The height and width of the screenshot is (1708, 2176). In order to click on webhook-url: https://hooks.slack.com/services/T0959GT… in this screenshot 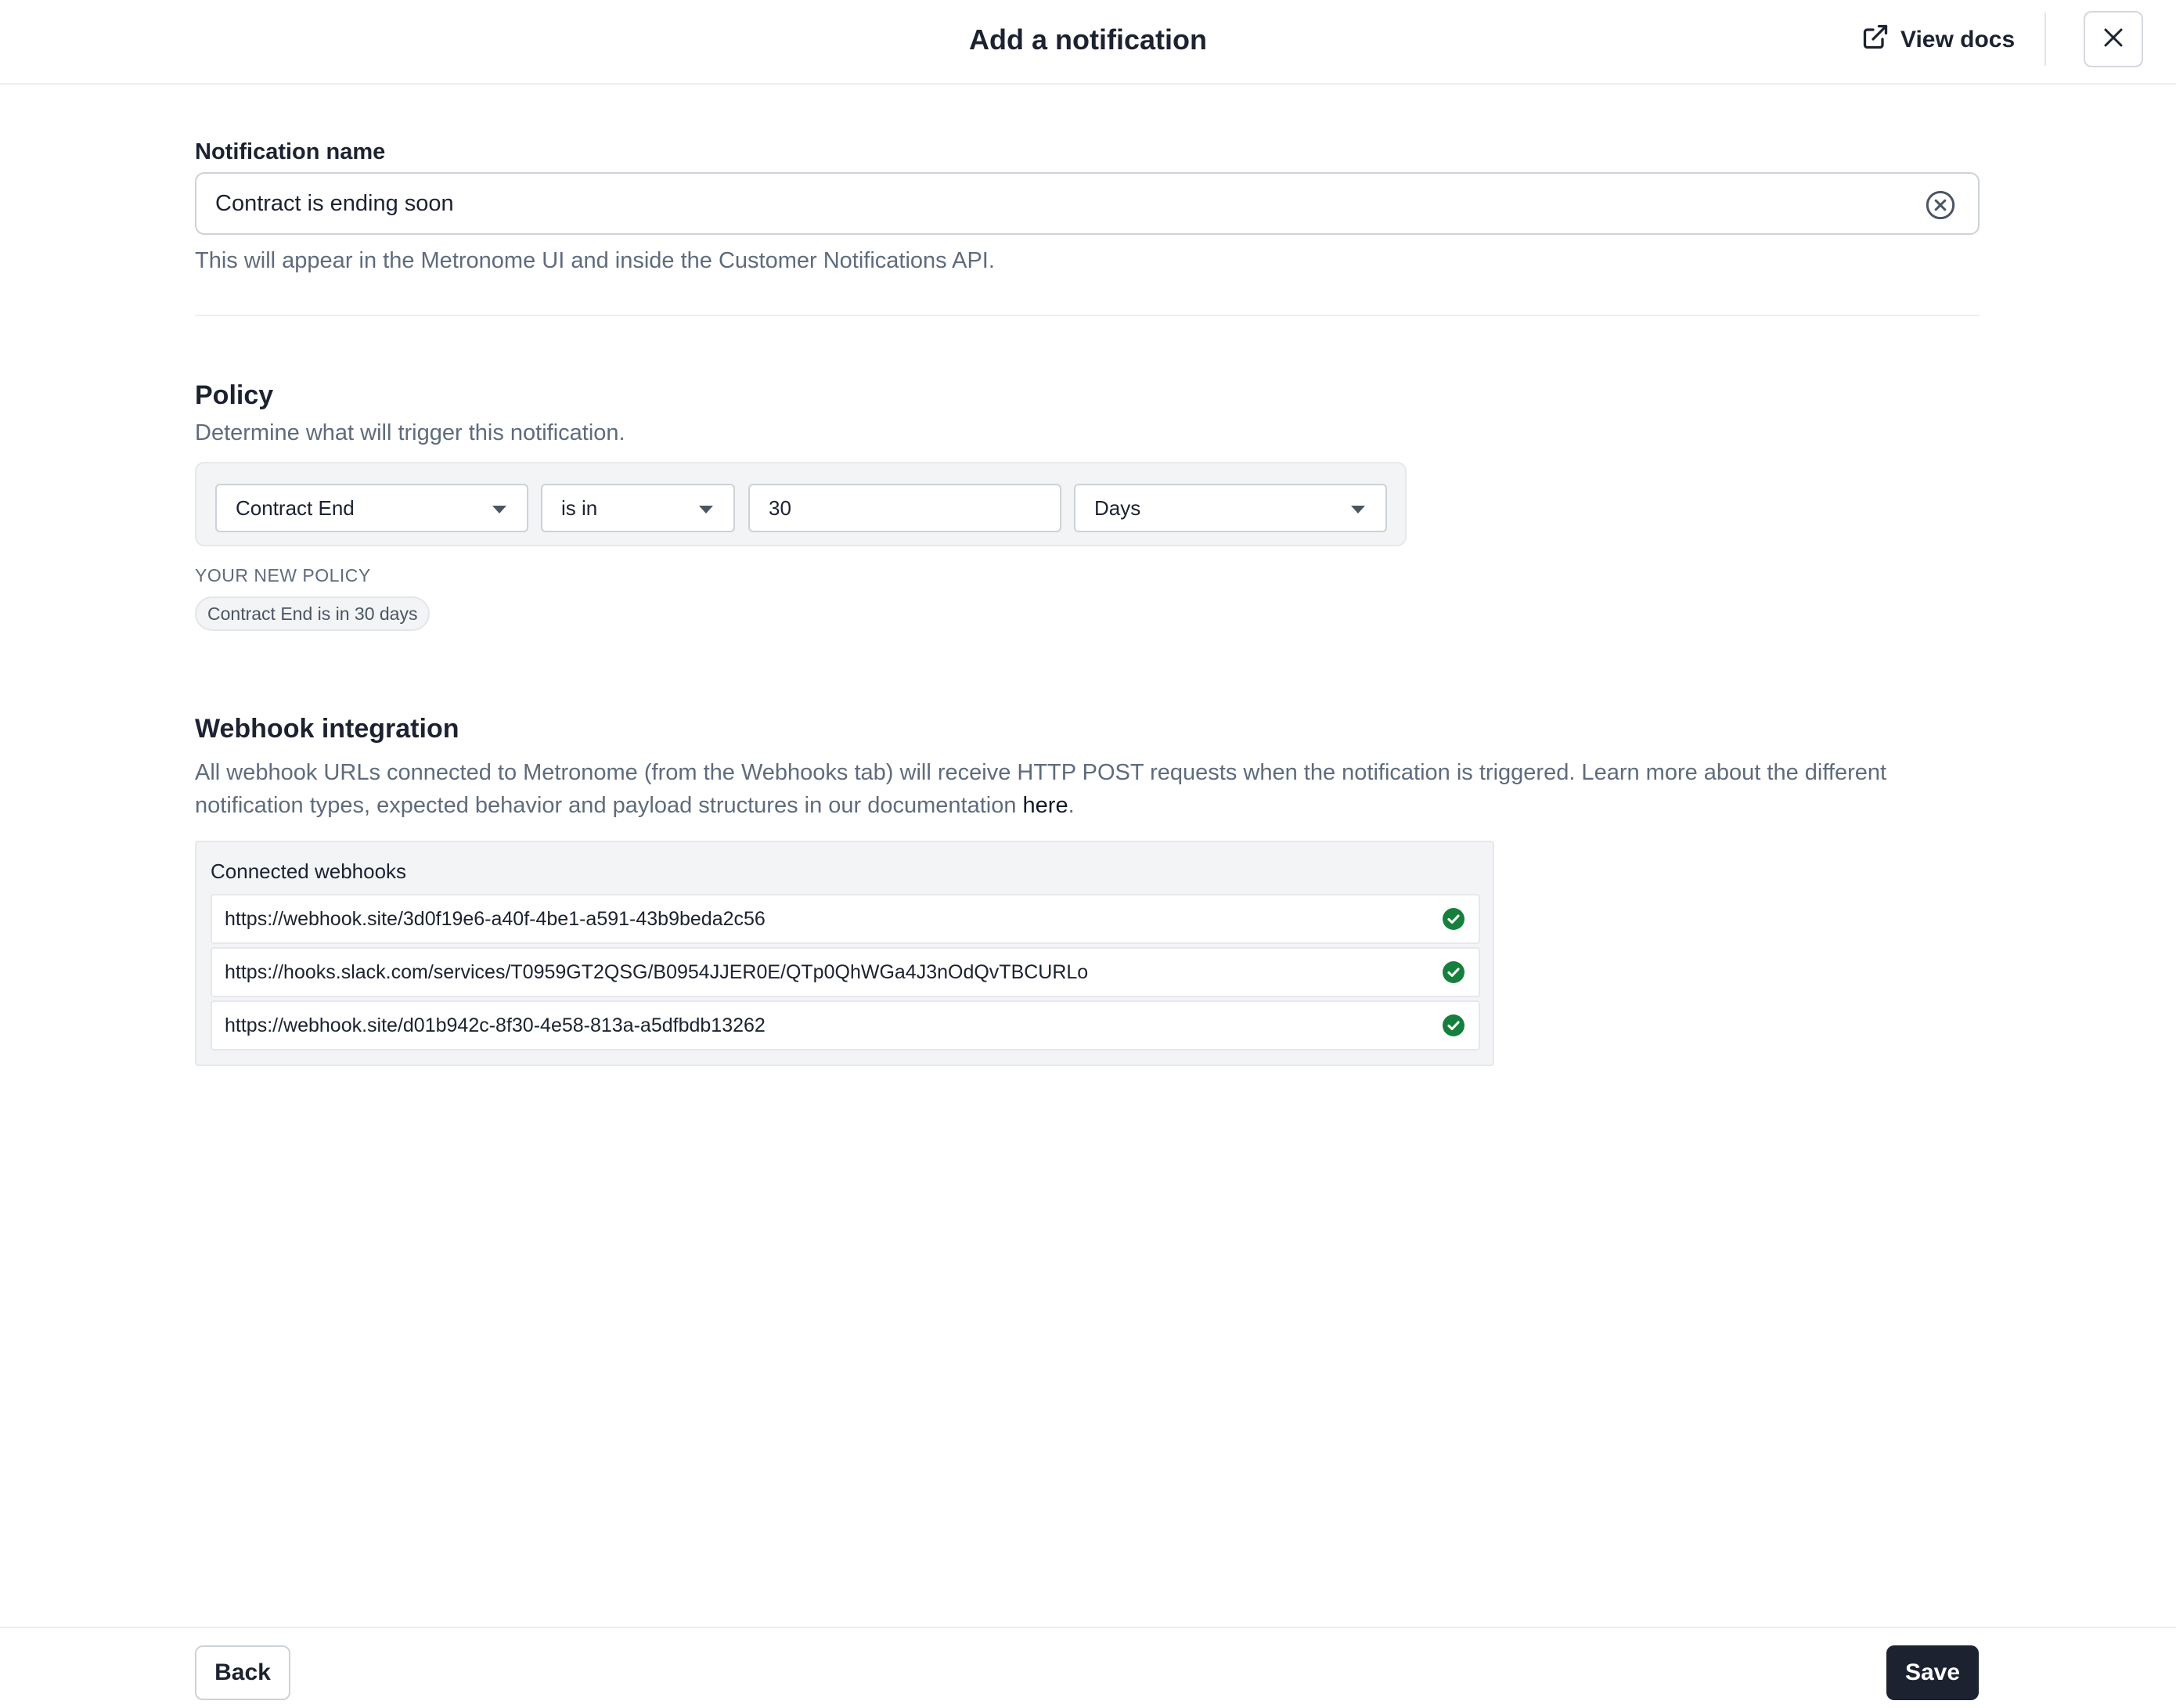, I will do `click(657, 971)`.